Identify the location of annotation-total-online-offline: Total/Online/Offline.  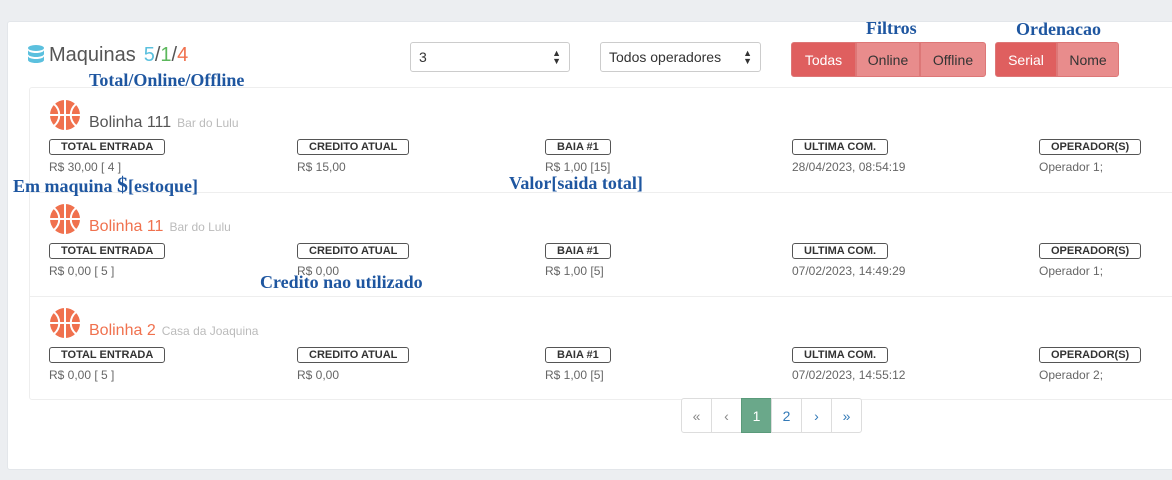
(167, 80).